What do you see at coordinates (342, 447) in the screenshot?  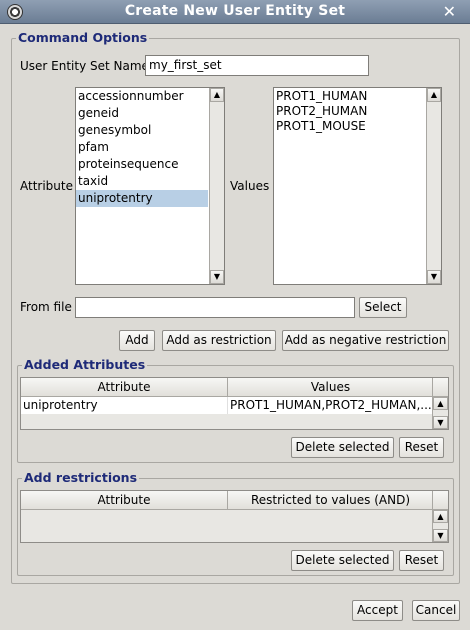 I see `delete-selected-attributes-button: Delete selected` at bounding box center [342, 447].